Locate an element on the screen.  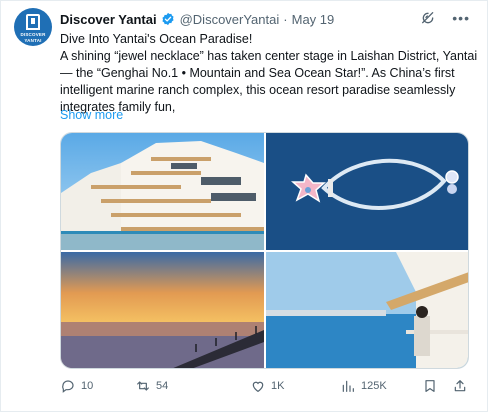
lighthouse-logo-icon is located at coordinates (33, 22).